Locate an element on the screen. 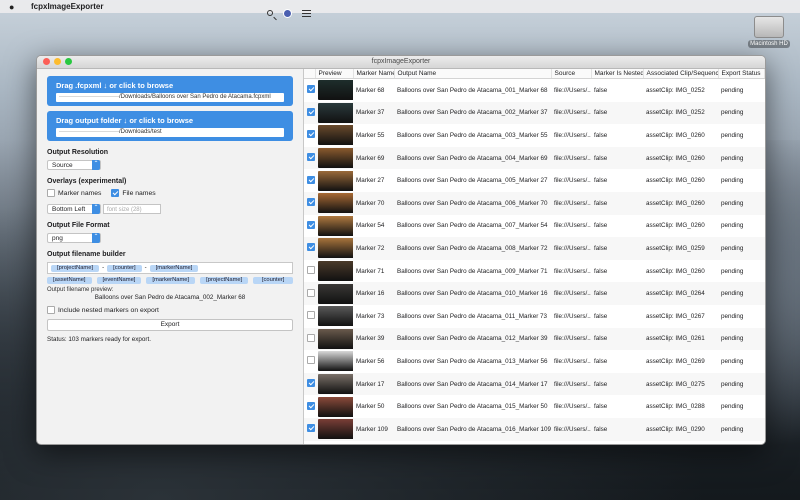  column-header-clip: Associated Clip/Sequence is located at coordinates (681, 74).